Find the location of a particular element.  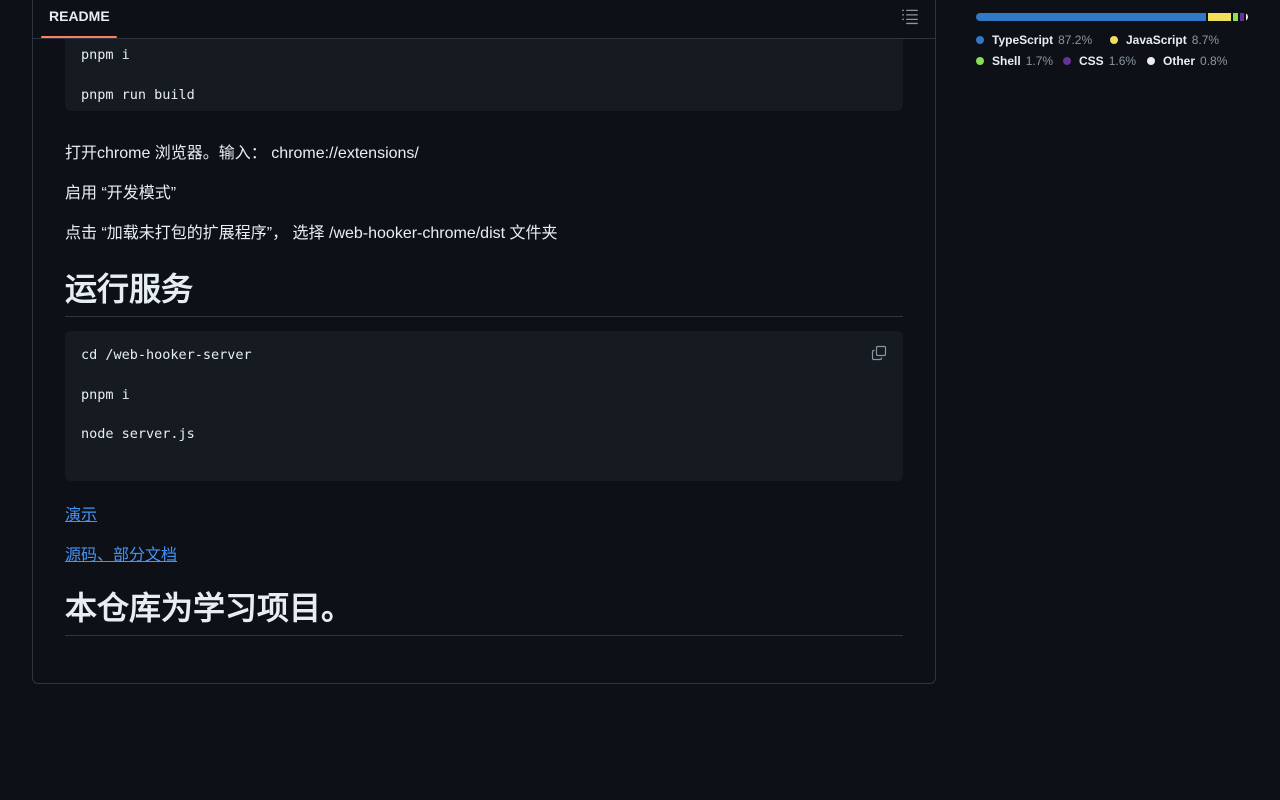

link-demo: 演示 is located at coordinates (81, 513).